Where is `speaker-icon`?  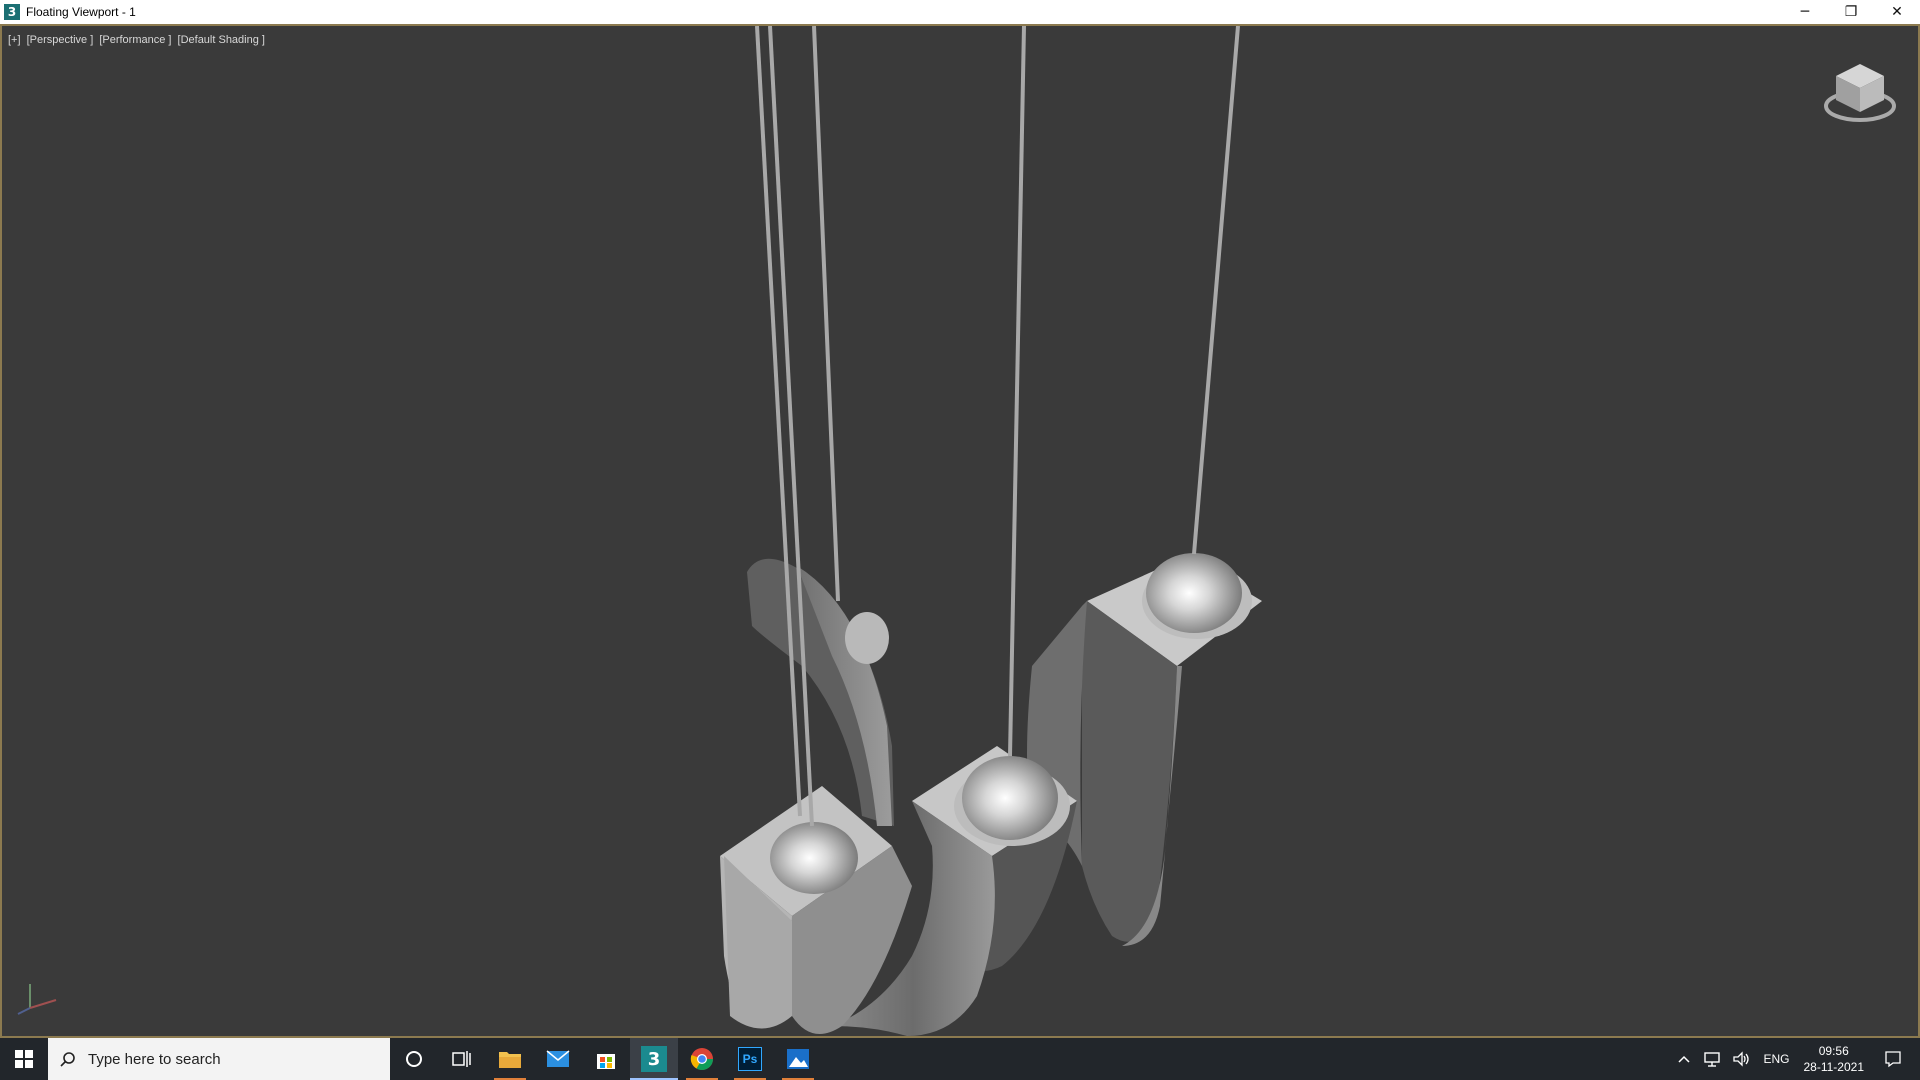
speaker-icon is located at coordinates (1741, 1059).